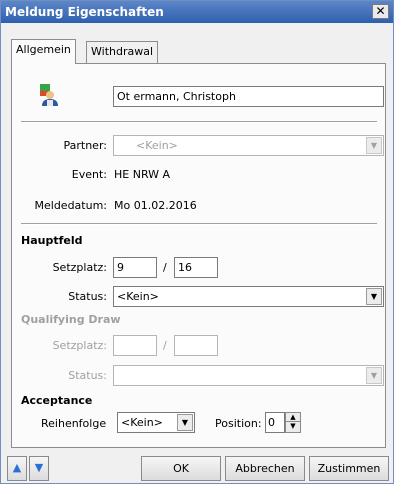 The image size is (404, 488). I want to click on position-spinner: ▲ ▼, so click(293, 422).